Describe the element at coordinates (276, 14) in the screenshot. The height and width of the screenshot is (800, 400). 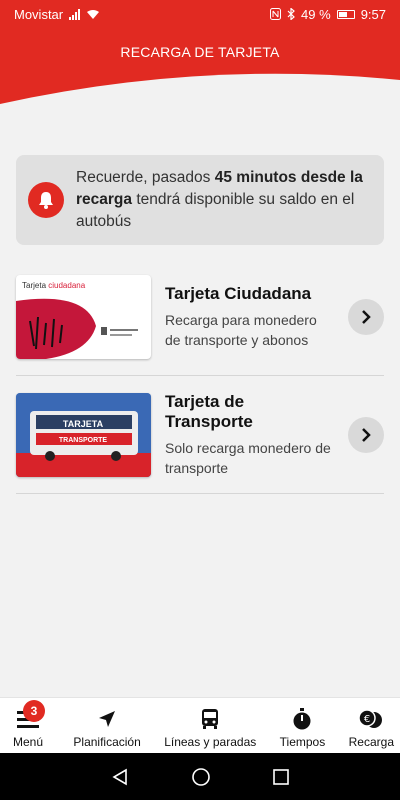
I see `nfc-icon` at that location.